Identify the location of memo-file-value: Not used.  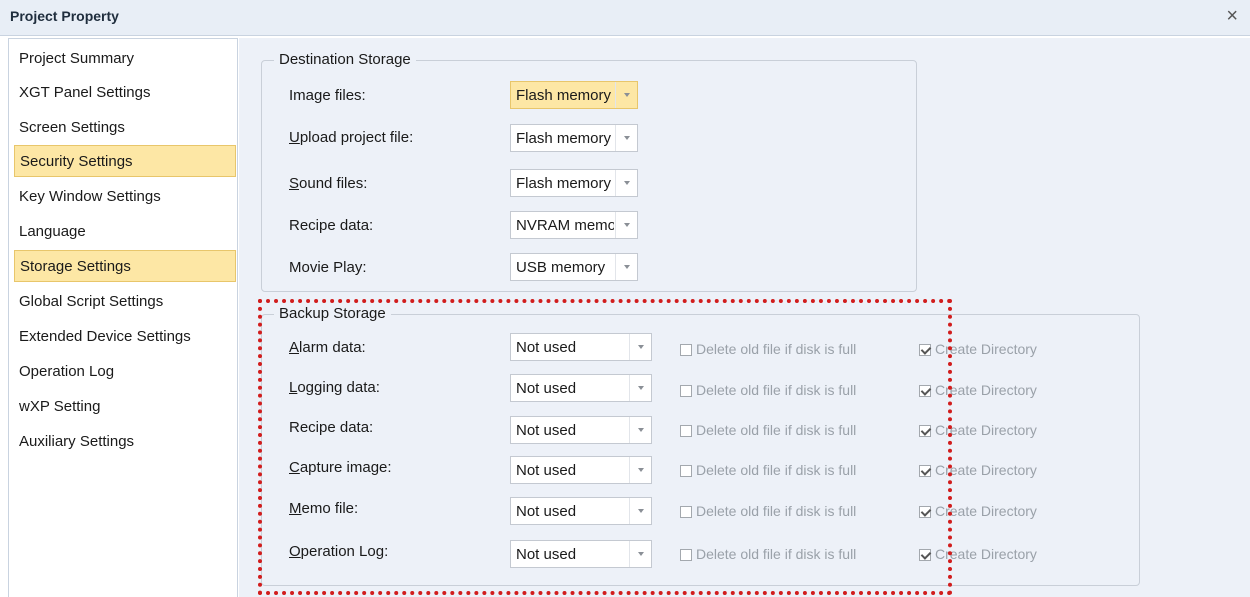
(546, 511).